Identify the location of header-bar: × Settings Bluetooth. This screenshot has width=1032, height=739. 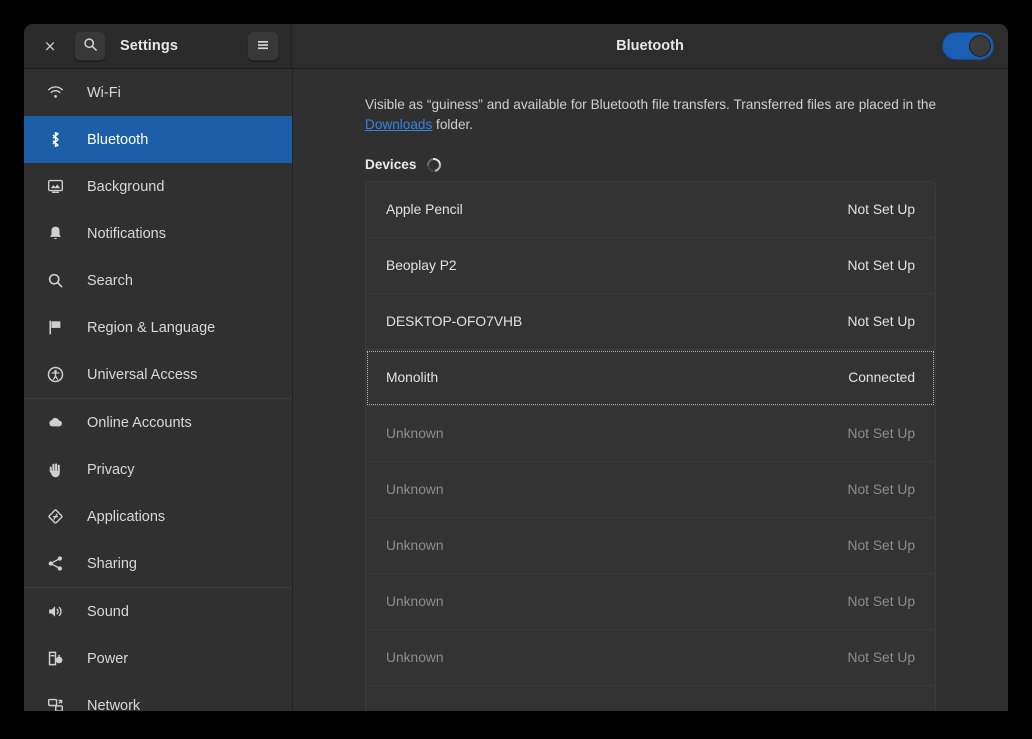
(516, 46).